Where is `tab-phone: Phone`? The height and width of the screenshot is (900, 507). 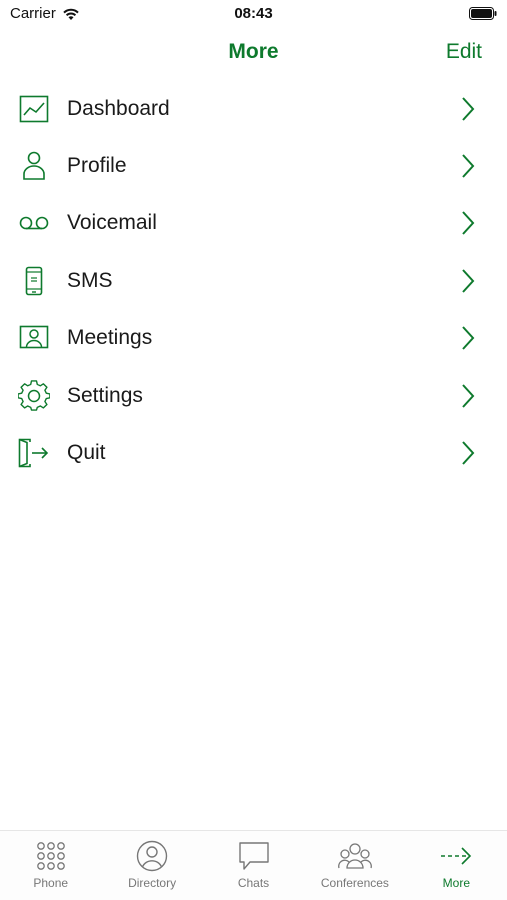 tab-phone: Phone is located at coordinates (50, 865).